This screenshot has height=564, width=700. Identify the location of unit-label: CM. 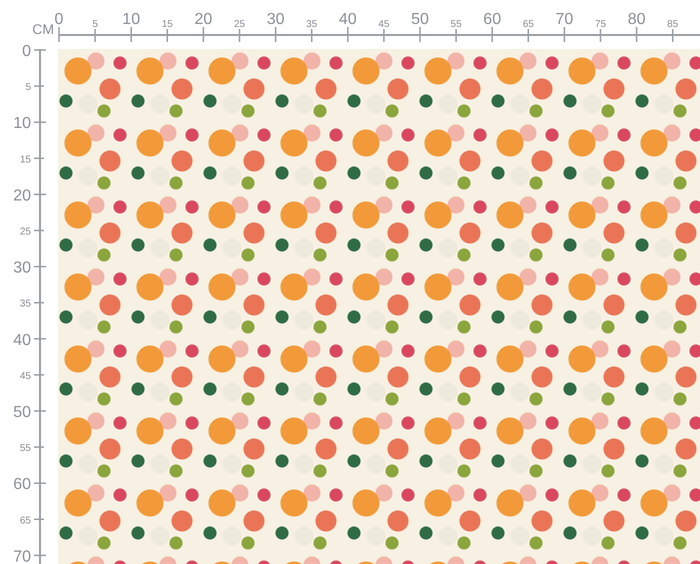
(43, 29).